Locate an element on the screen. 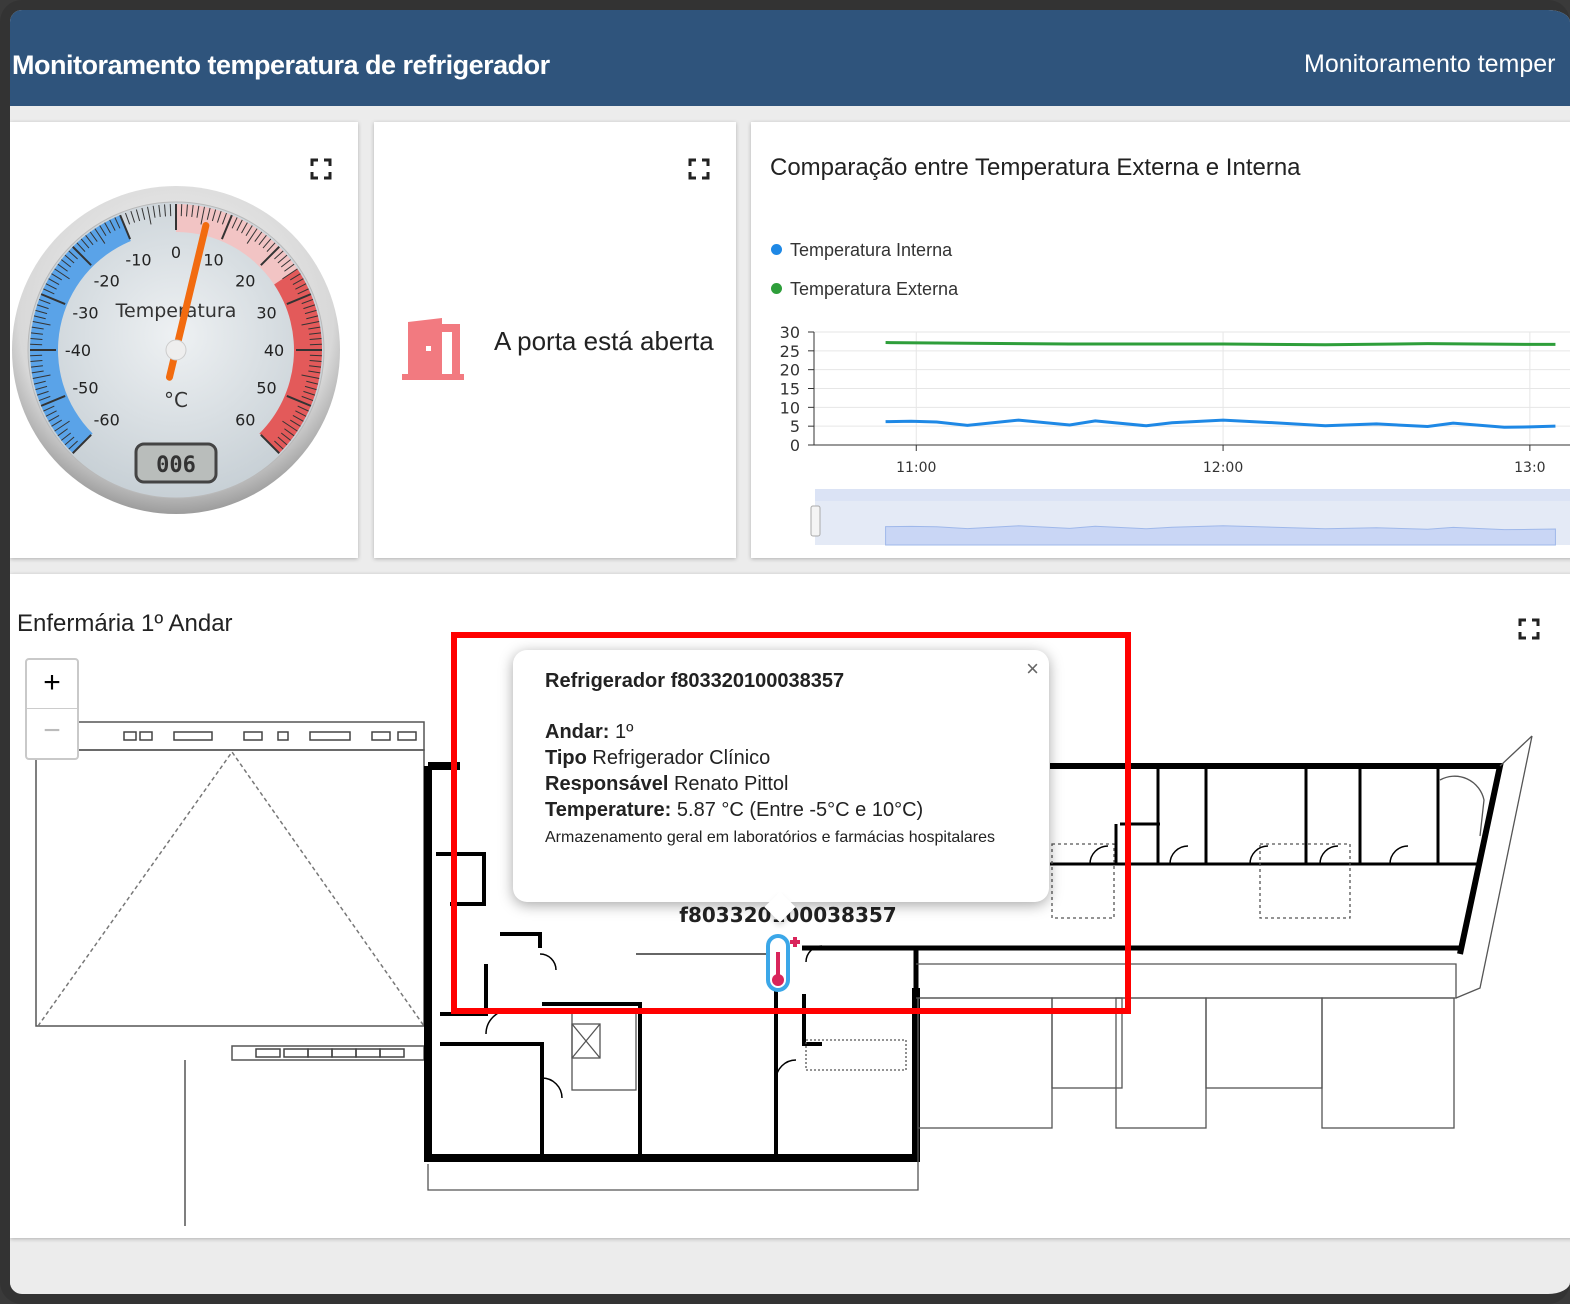  door-card: A porta está aberta is located at coordinates (555, 340).